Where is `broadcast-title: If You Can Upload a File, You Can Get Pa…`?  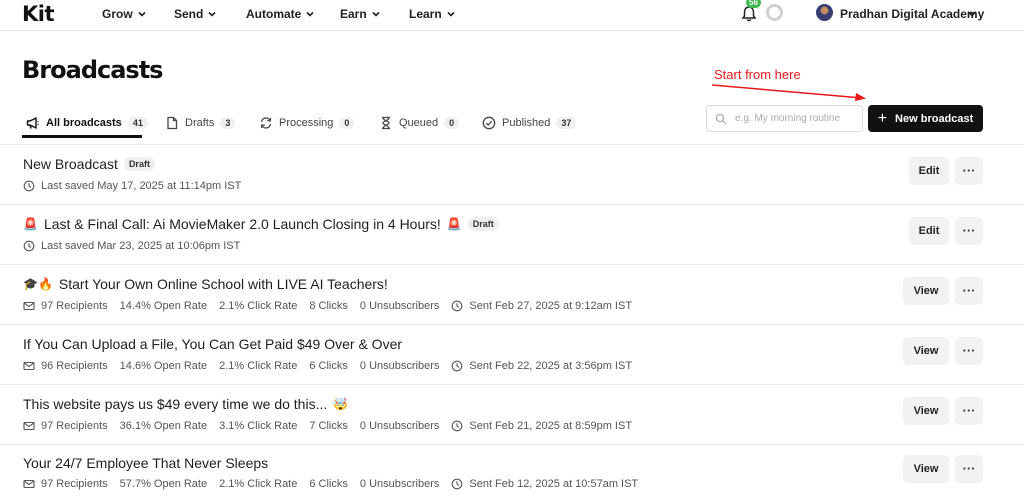 broadcast-title: If You Can Upload a File, You Can Get Pa… is located at coordinates (212, 344).